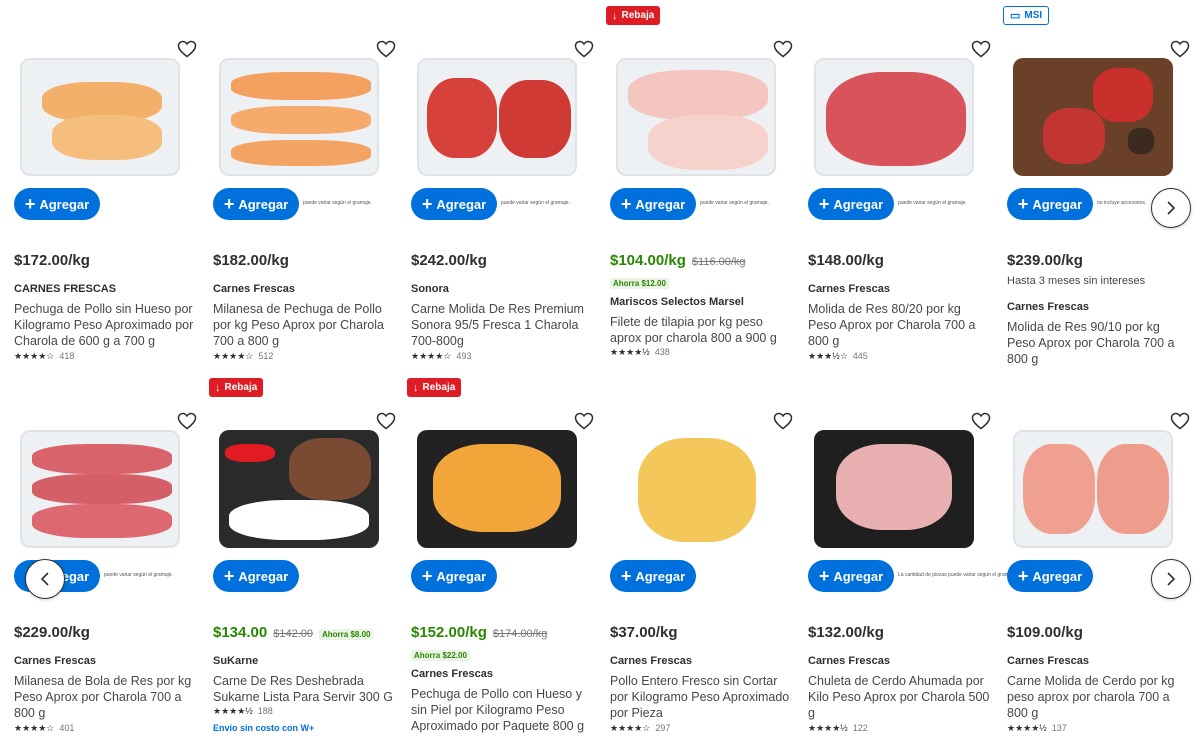 The image size is (1200, 752). Describe the element at coordinates (734, 203) in the screenshot. I see `disclaimer: puede variar según el gramaje.` at that location.